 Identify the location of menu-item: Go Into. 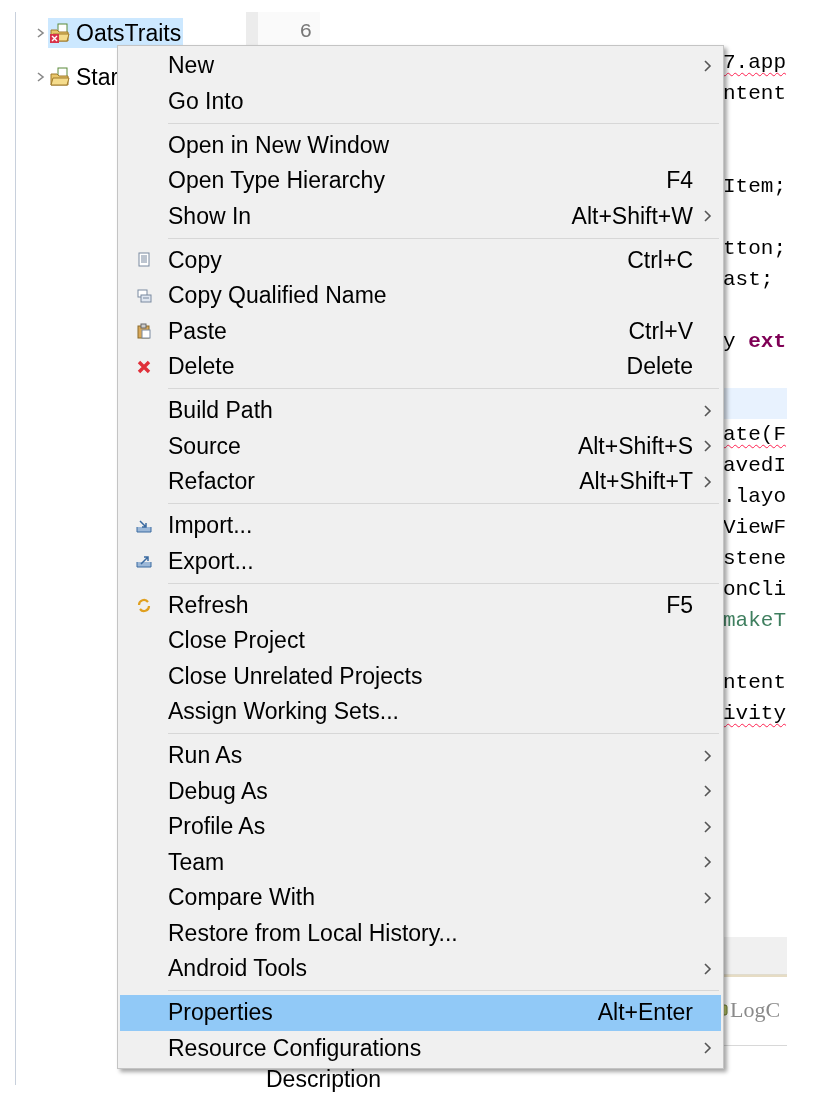
(420, 101).